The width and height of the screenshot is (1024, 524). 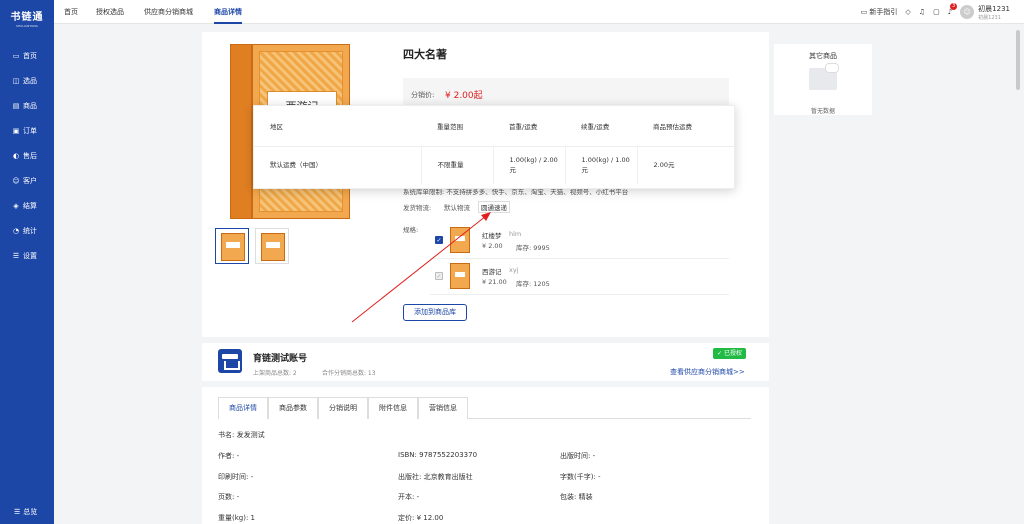 I want to click on supplier-mall-link: 查看供应商分销商城>>, so click(x=707, y=372).